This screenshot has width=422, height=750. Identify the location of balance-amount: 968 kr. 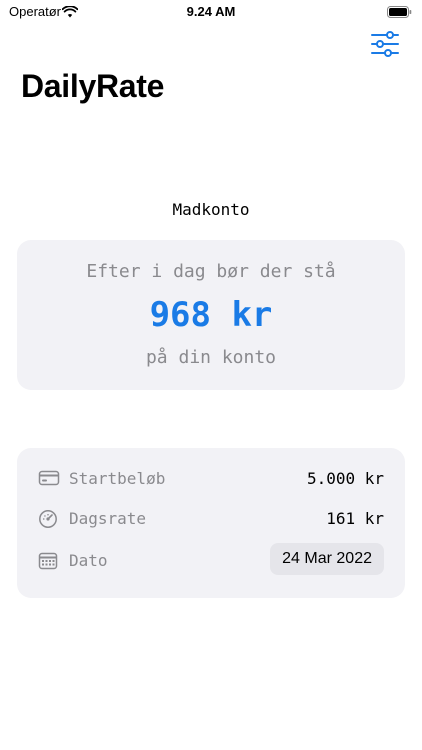
(211, 315).